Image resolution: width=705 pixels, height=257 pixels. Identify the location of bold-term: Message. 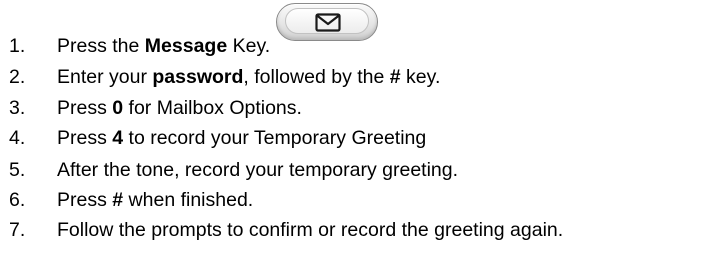
(186, 45).